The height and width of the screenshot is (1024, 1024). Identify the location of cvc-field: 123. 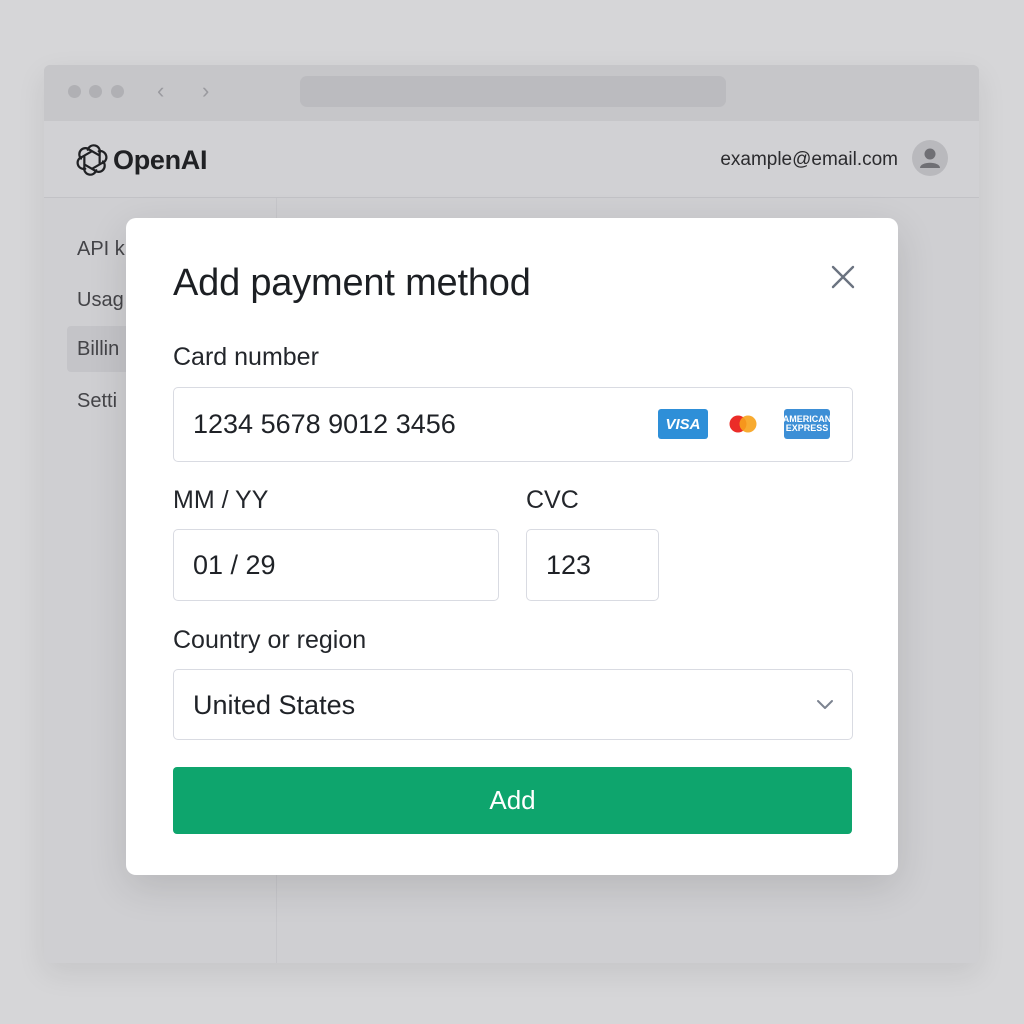
(592, 565).